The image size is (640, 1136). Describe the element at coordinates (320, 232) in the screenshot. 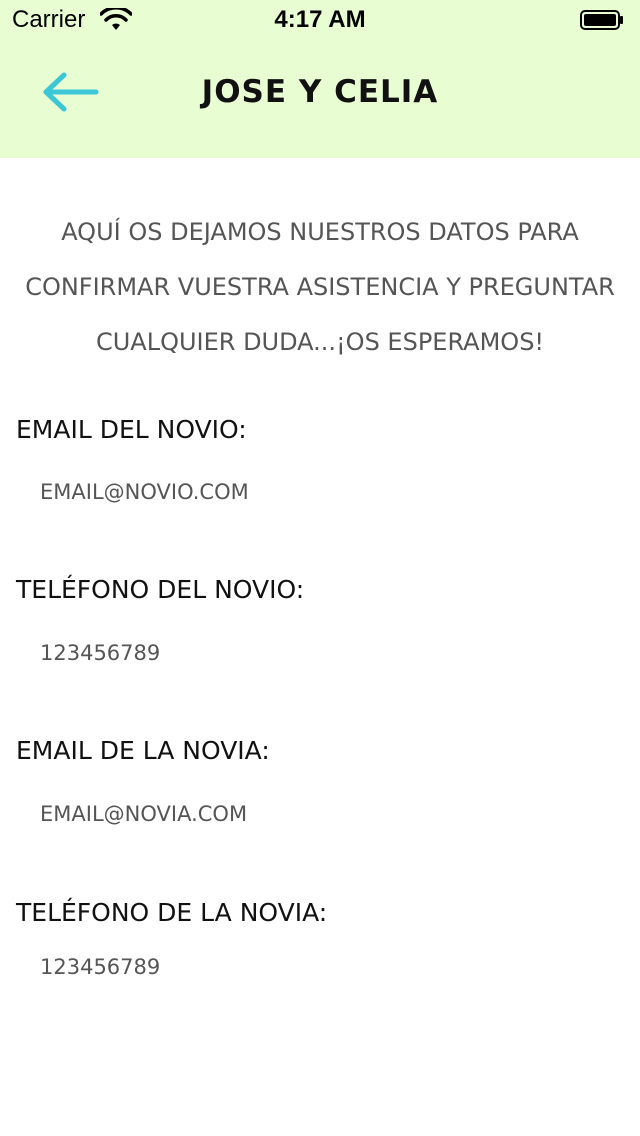

I see `intro-line: AQUÍ OS DEJAMOS NUESTROS DATOS PARA` at that location.